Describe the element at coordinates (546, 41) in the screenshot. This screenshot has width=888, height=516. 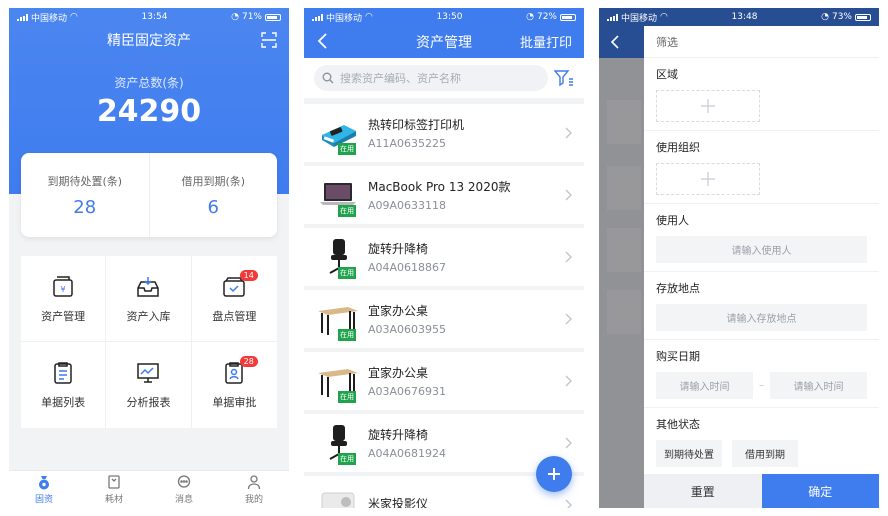
I see `batch-print-button: 批量打印` at that location.